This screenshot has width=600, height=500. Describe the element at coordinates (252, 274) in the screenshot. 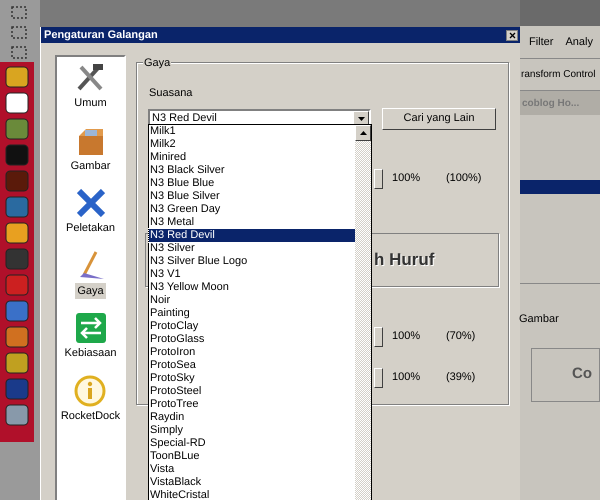

I see `dropdown-option: N3 V1` at that location.